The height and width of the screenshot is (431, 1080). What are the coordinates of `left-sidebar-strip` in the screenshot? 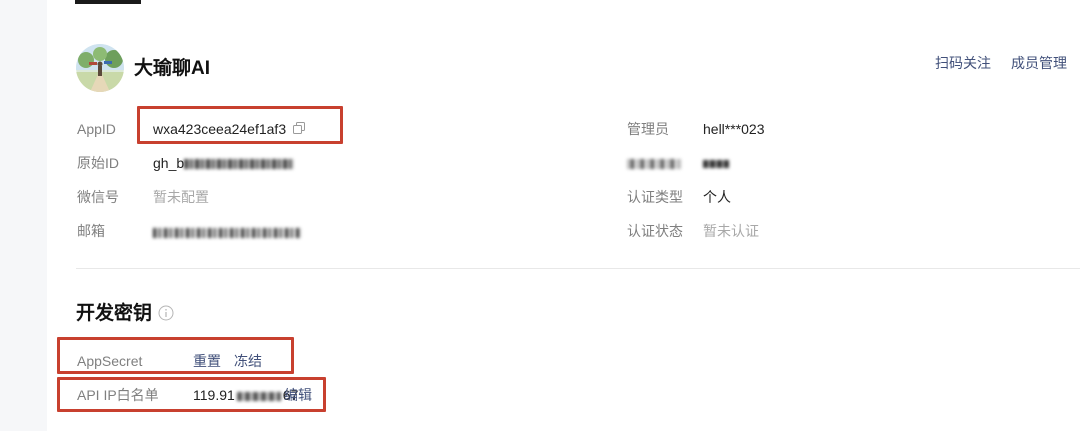 It's located at (23, 215).